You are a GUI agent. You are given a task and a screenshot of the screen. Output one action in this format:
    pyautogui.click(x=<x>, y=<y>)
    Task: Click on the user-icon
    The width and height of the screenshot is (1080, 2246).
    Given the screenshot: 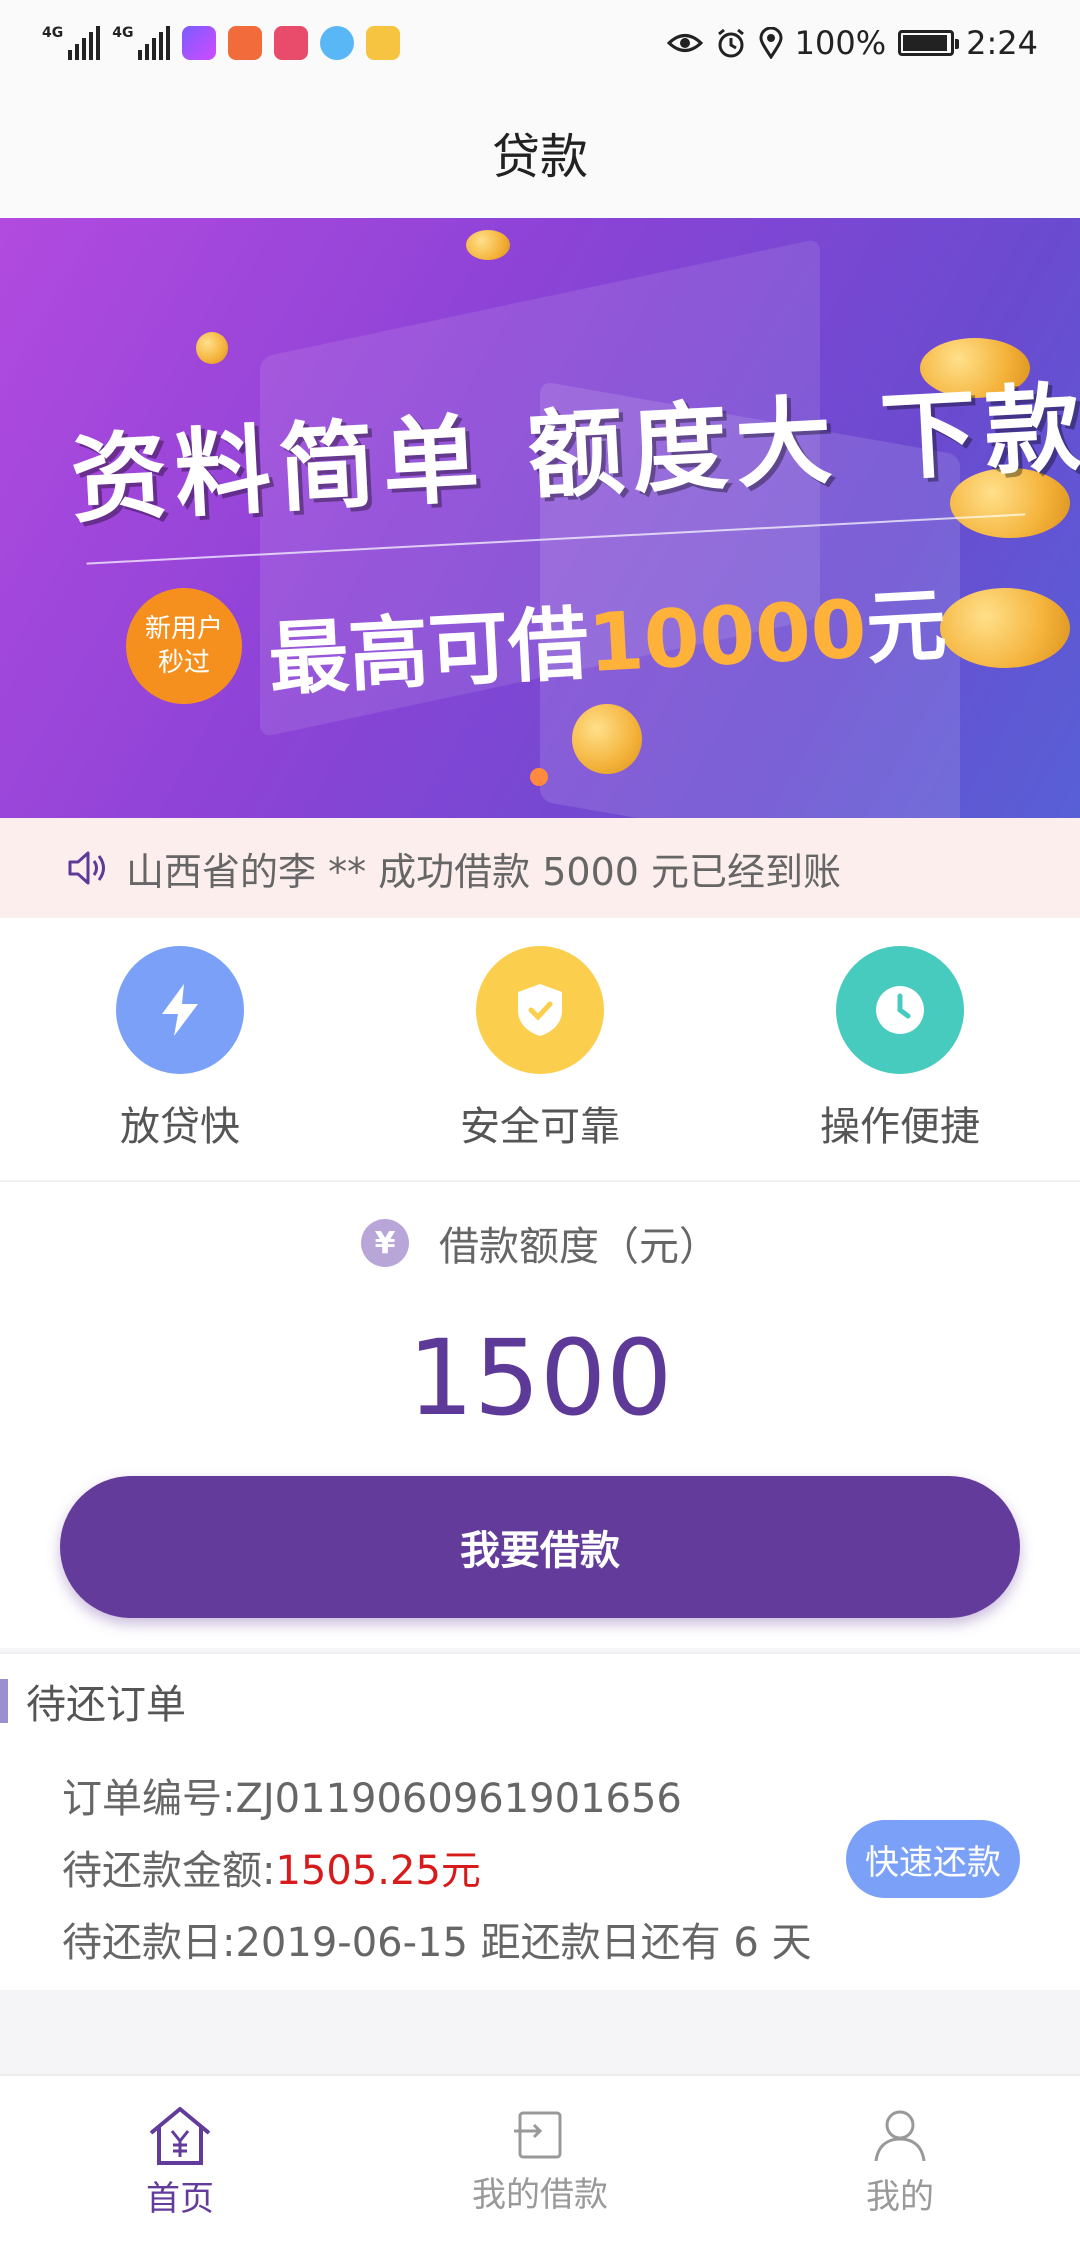 What is the action you would take?
    pyautogui.click(x=900, y=2135)
    